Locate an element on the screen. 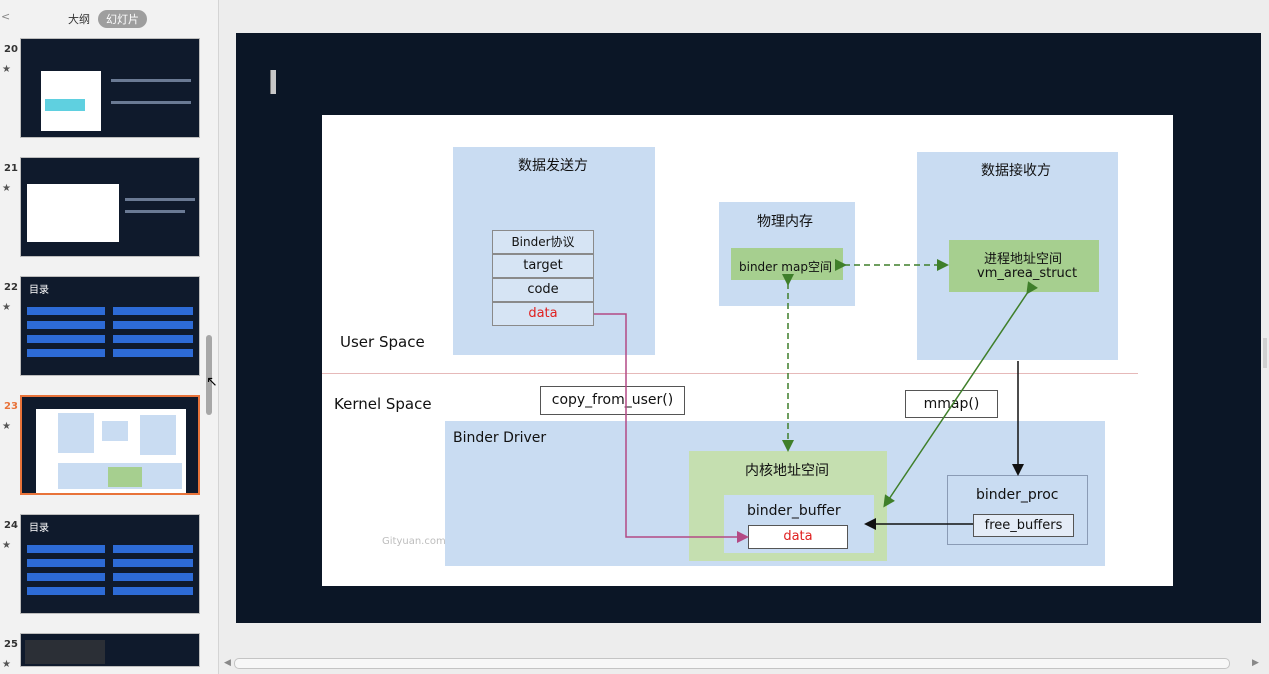 The height and width of the screenshot is (674, 1269). copy-data-arrow is located at coordinates (671, 428).